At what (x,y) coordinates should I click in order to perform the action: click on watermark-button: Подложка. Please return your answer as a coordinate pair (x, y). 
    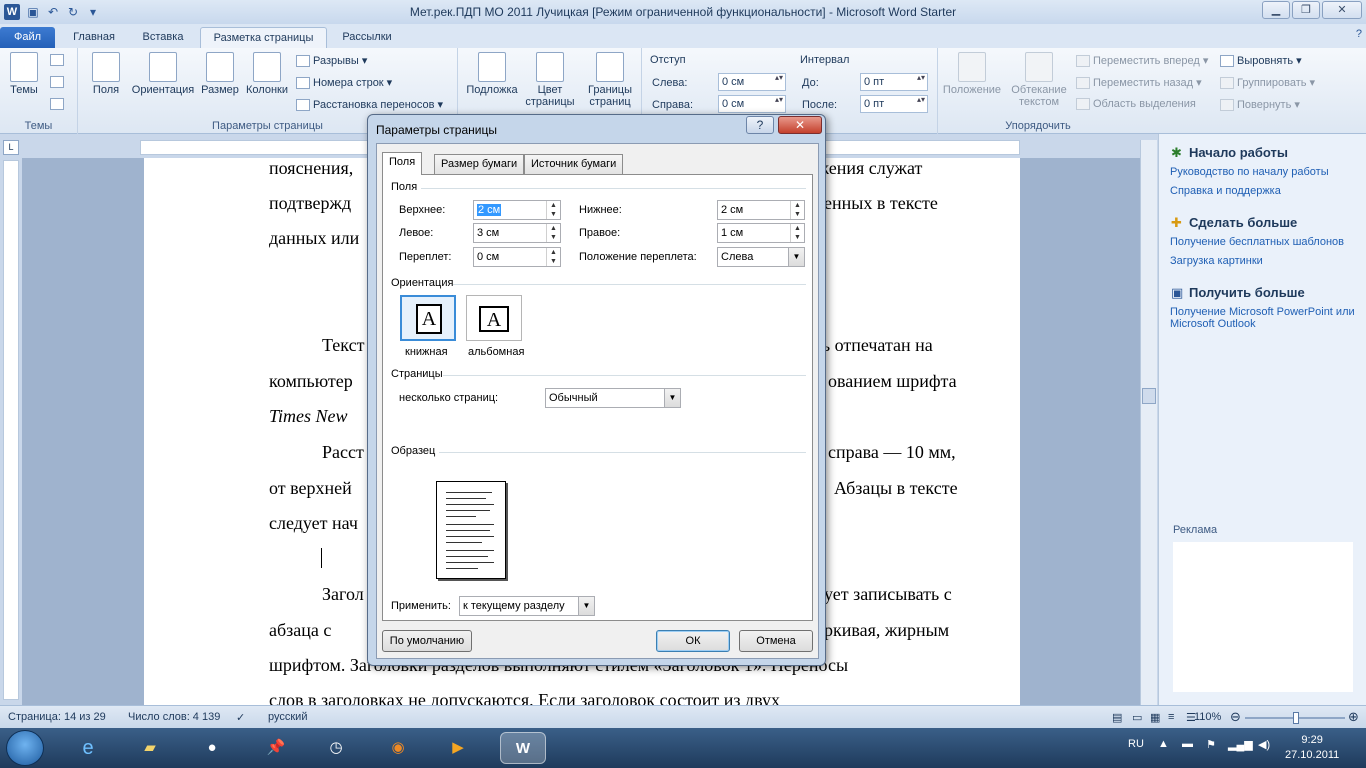
    Looking at the image, I should click on (492, 74).